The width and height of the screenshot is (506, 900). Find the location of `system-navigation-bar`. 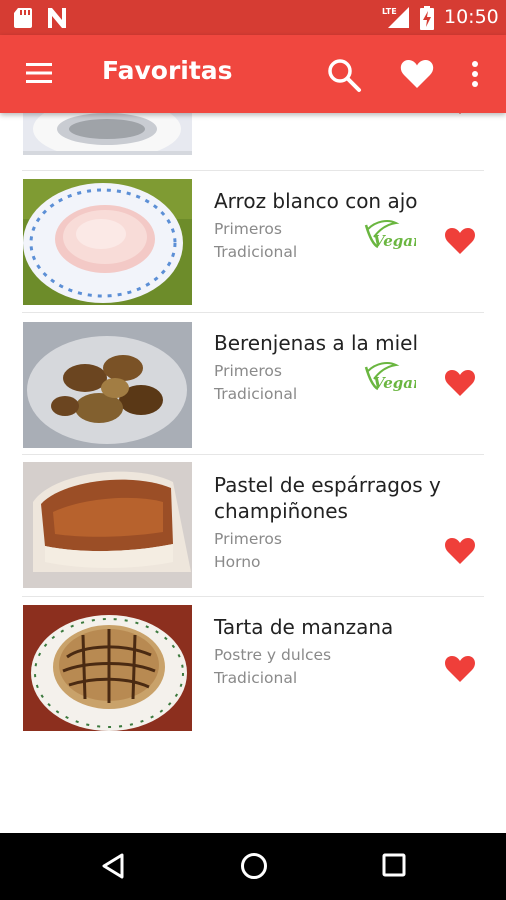

system-navigation-bar is located at coordinates (253, 866).